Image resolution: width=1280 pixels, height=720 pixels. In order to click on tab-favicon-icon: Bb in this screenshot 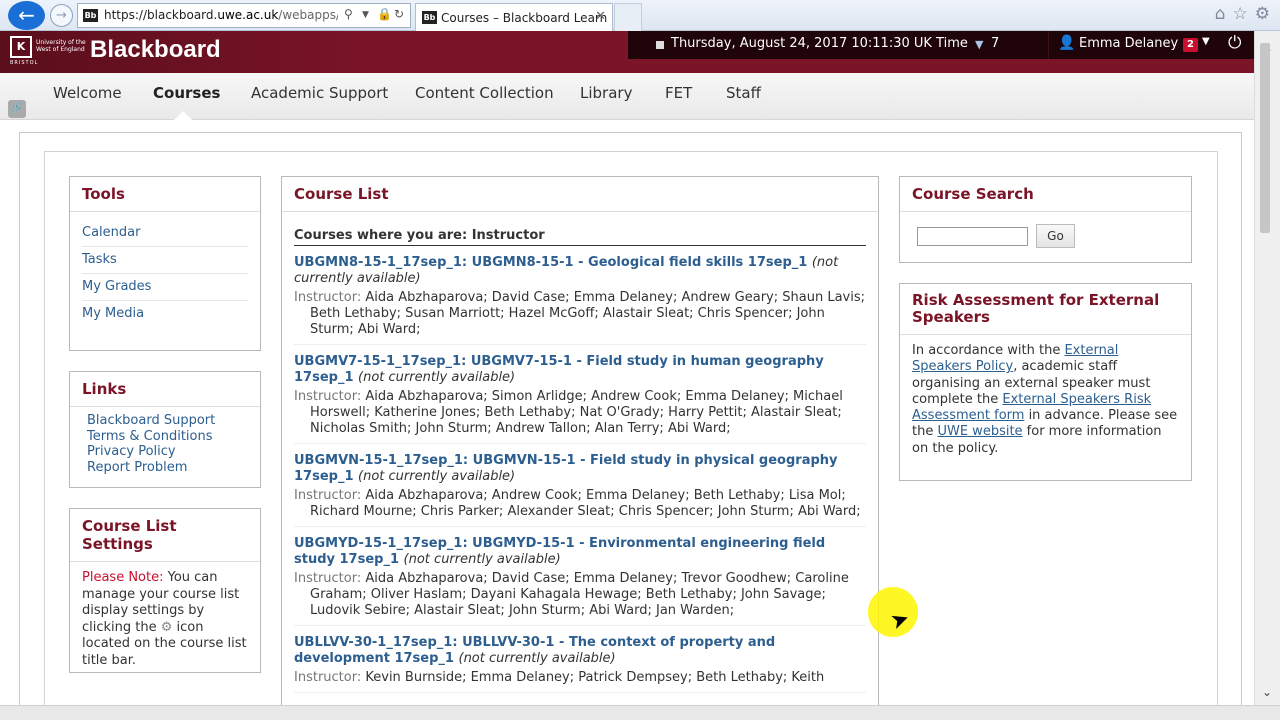, I will do `click(429, 17)`.